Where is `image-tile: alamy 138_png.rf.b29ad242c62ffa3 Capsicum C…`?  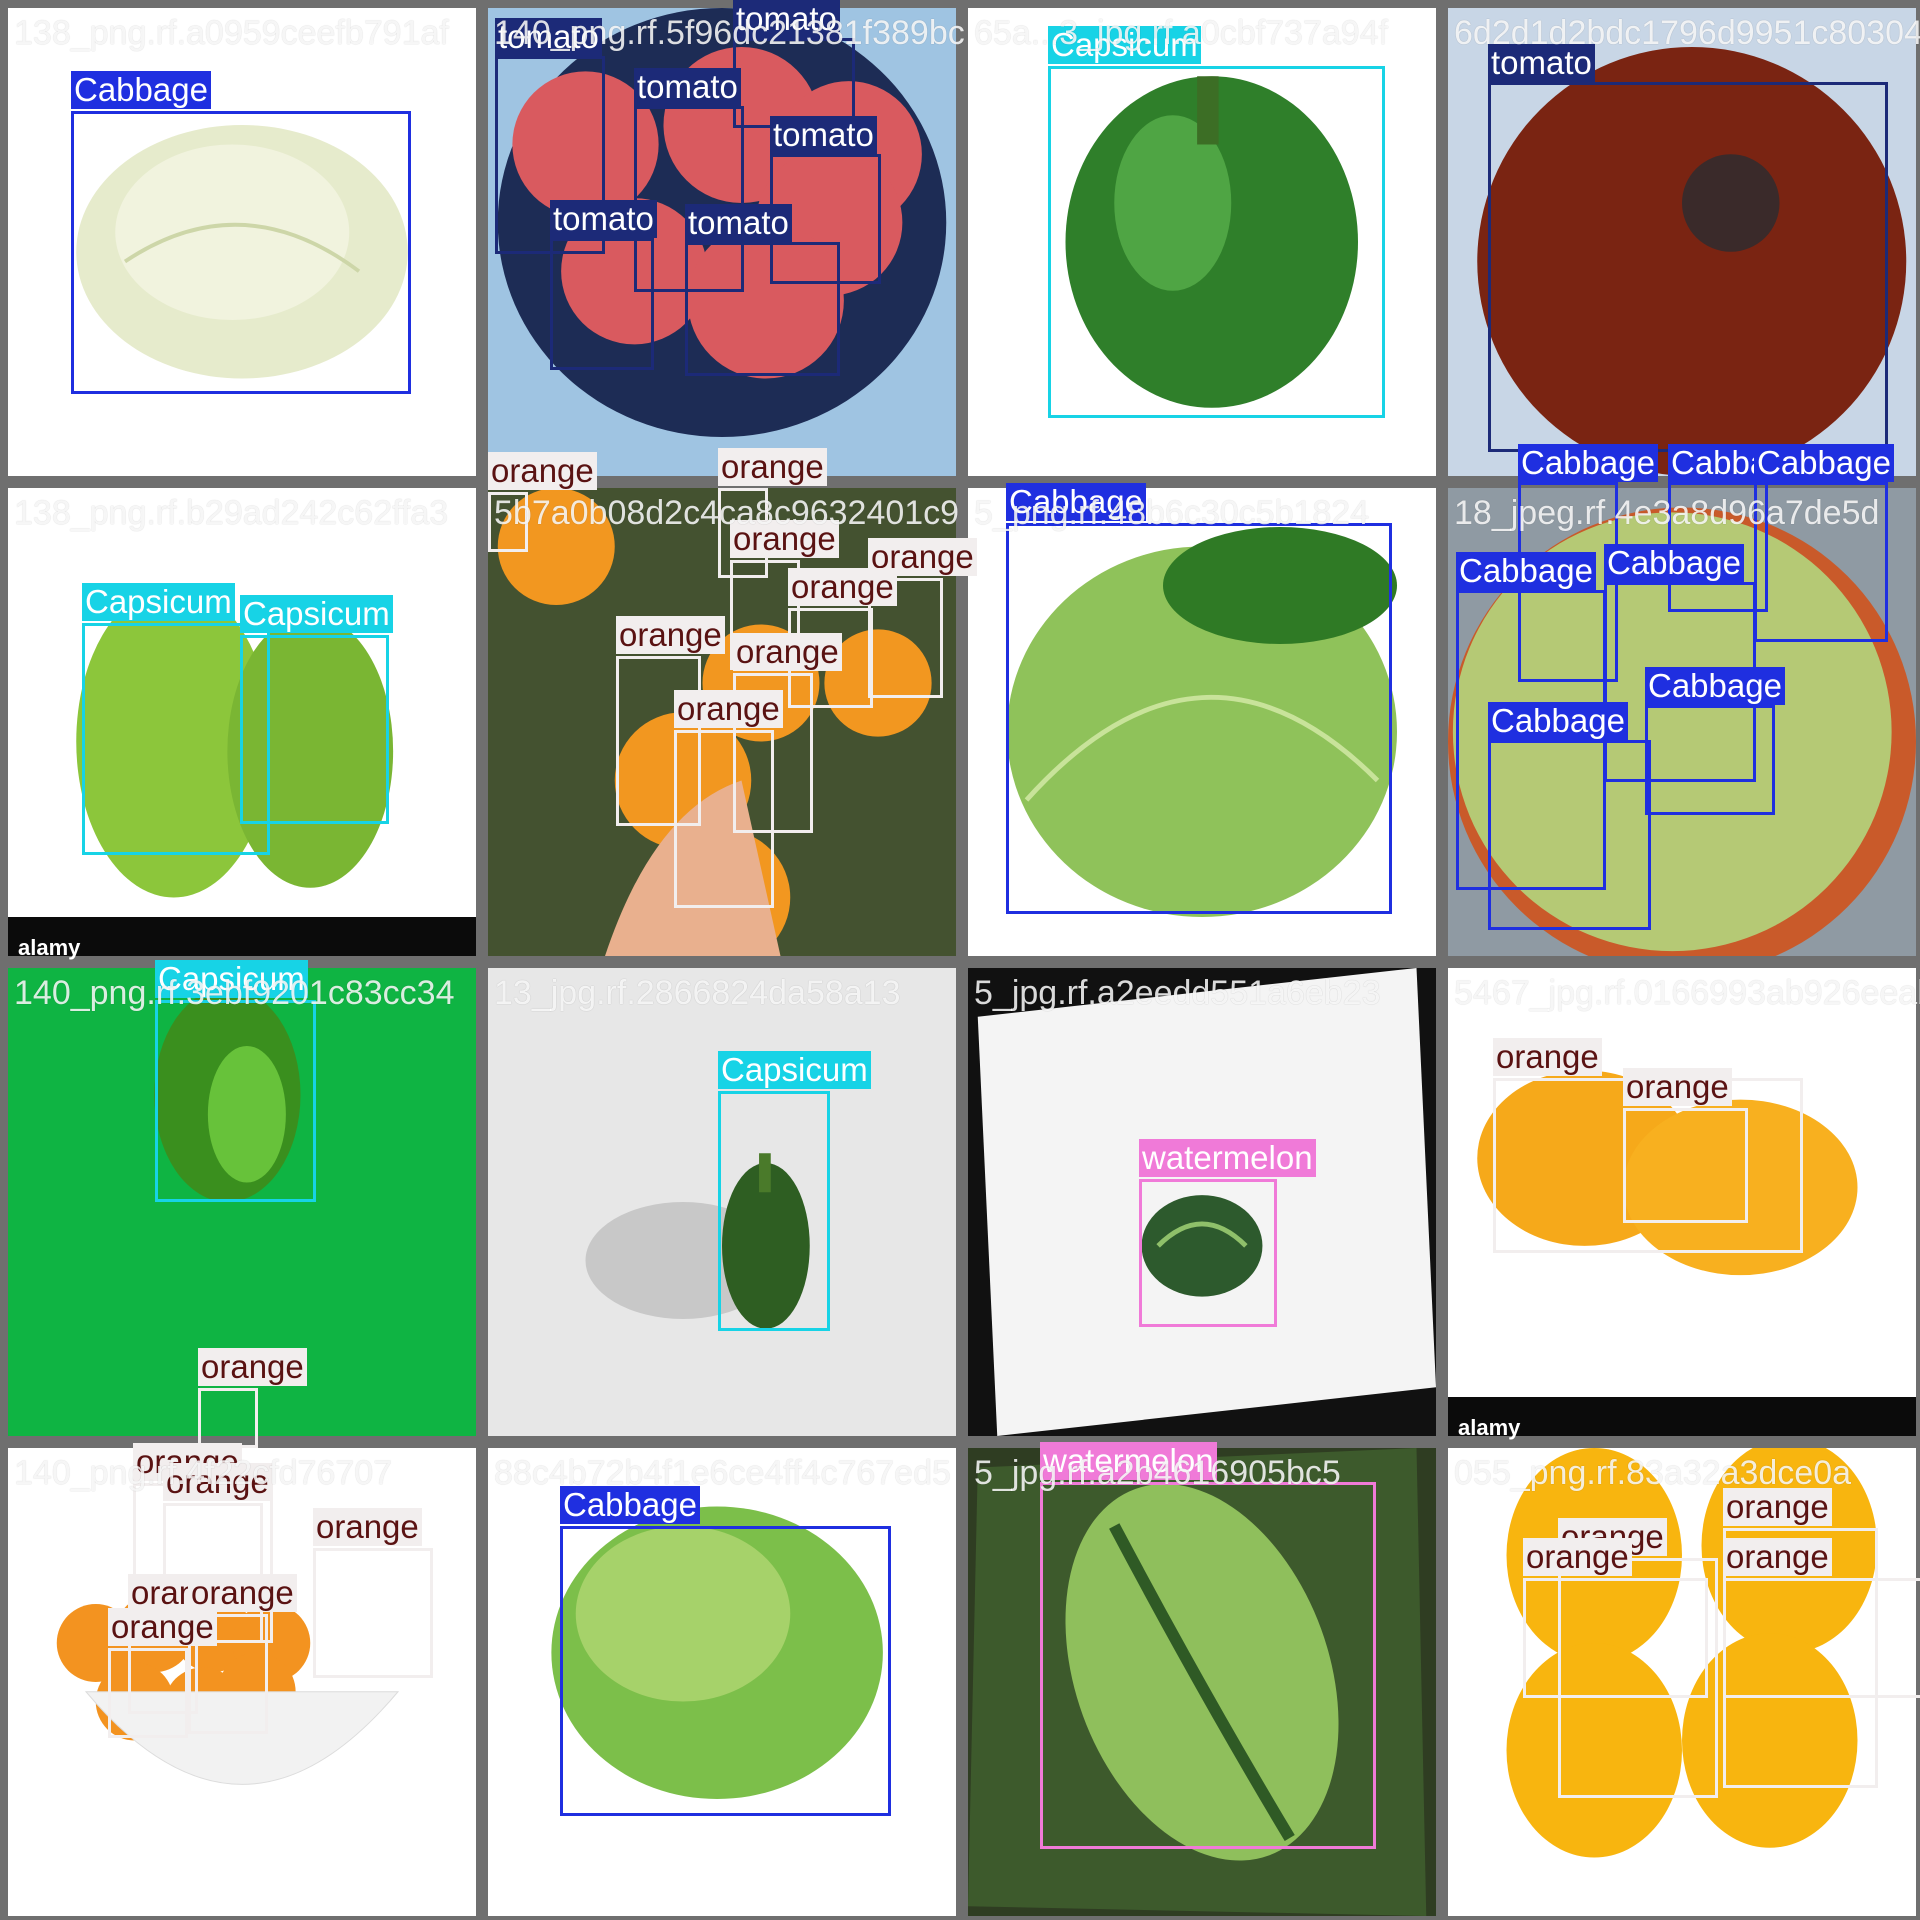
image-tile: alamy 138_png.rf.b29ad242c62ffa3 Capsicum C… is located at coordinates (242, 724).